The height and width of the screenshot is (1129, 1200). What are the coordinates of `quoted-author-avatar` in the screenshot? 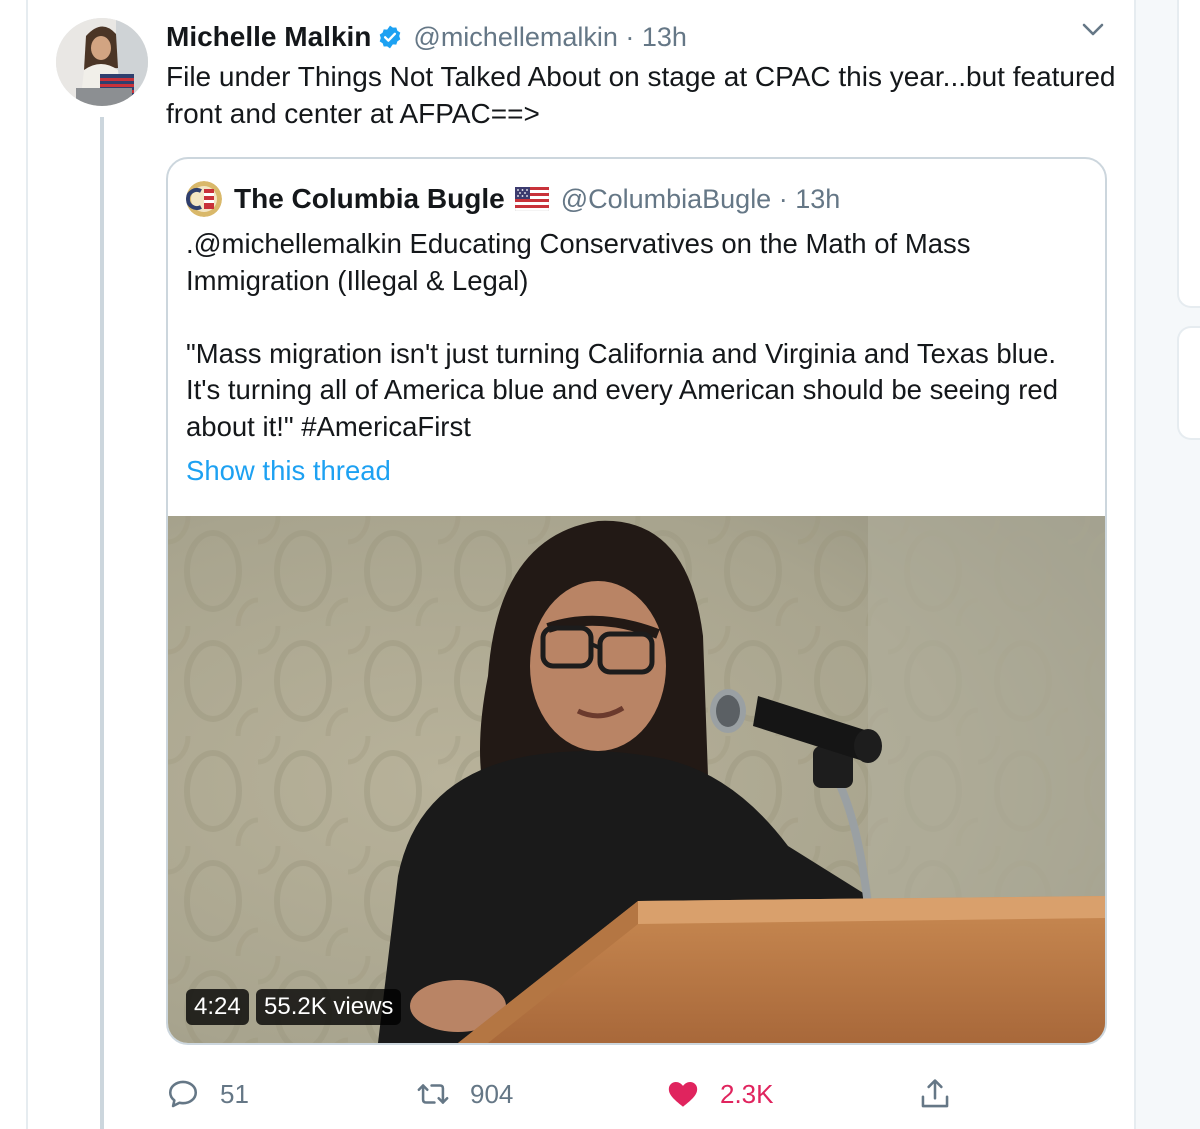 It's located at (204, 199).